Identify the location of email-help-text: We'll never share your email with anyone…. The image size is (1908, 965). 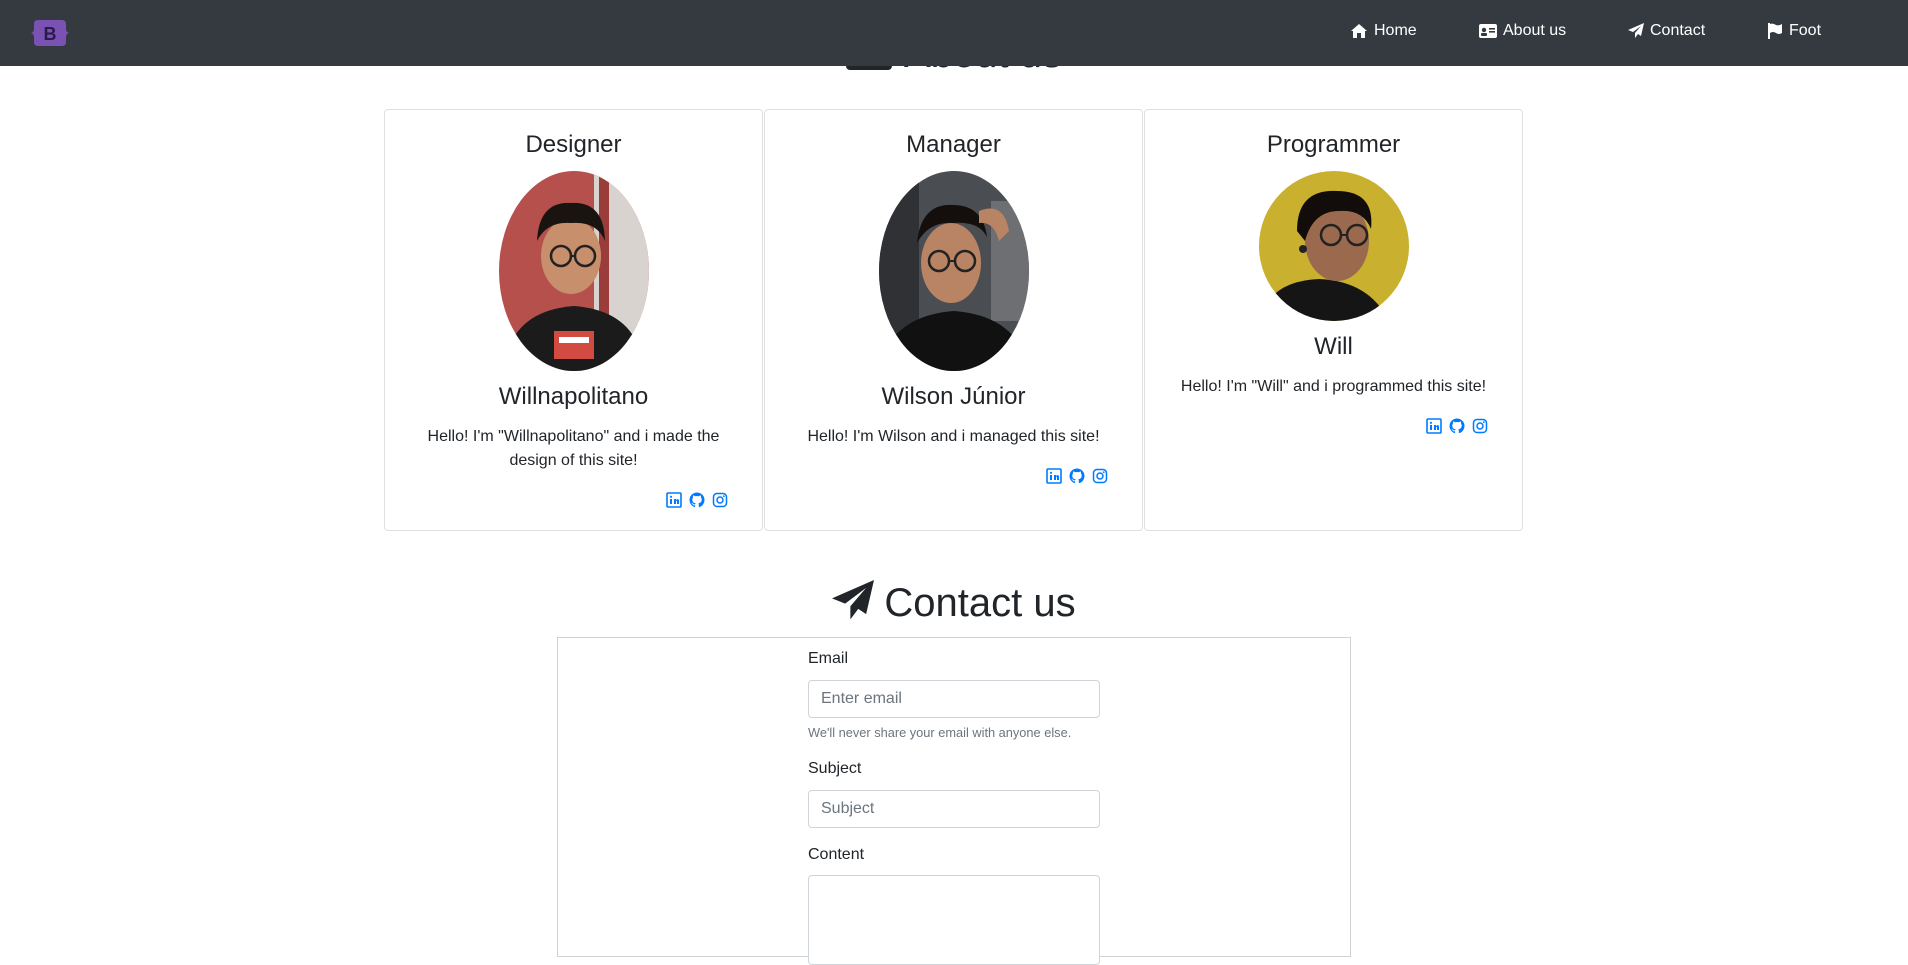
(940, 732).